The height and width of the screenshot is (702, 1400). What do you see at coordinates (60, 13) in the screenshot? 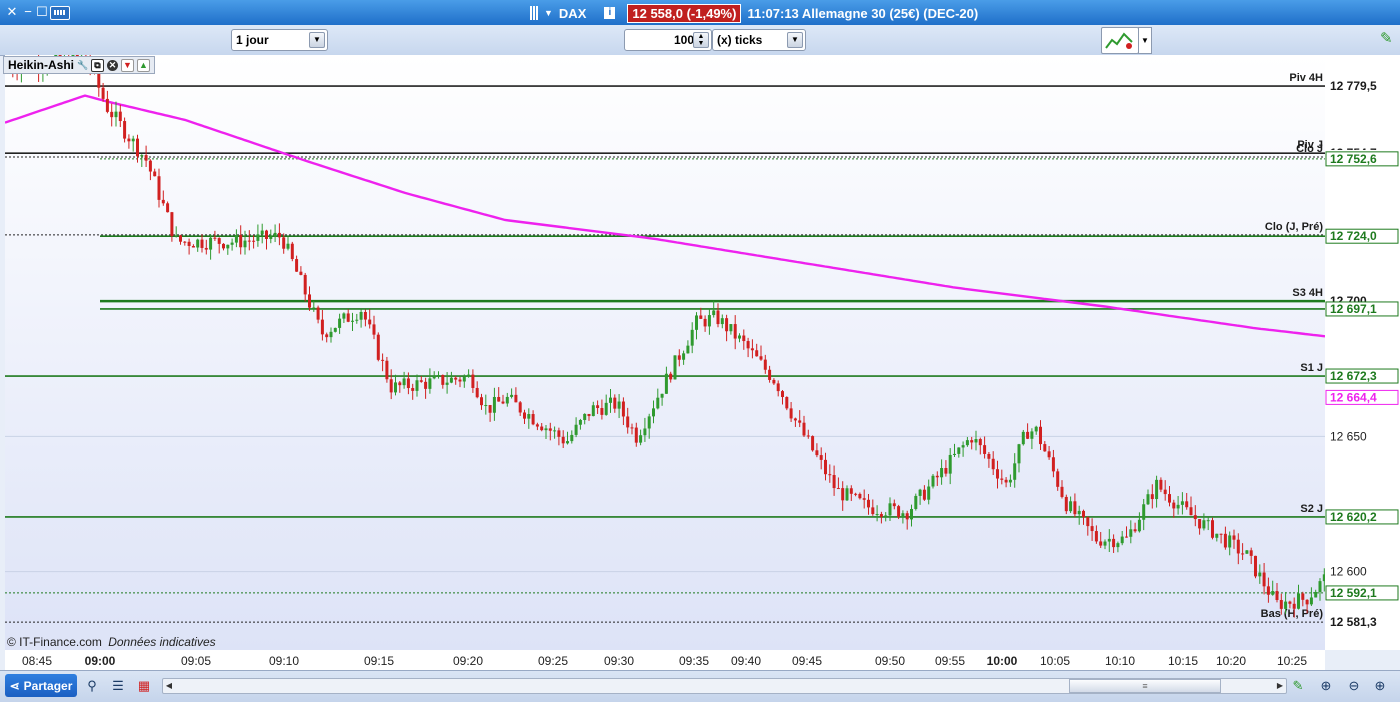
I see `keyboard-icon` at bounding box center [60, 13].